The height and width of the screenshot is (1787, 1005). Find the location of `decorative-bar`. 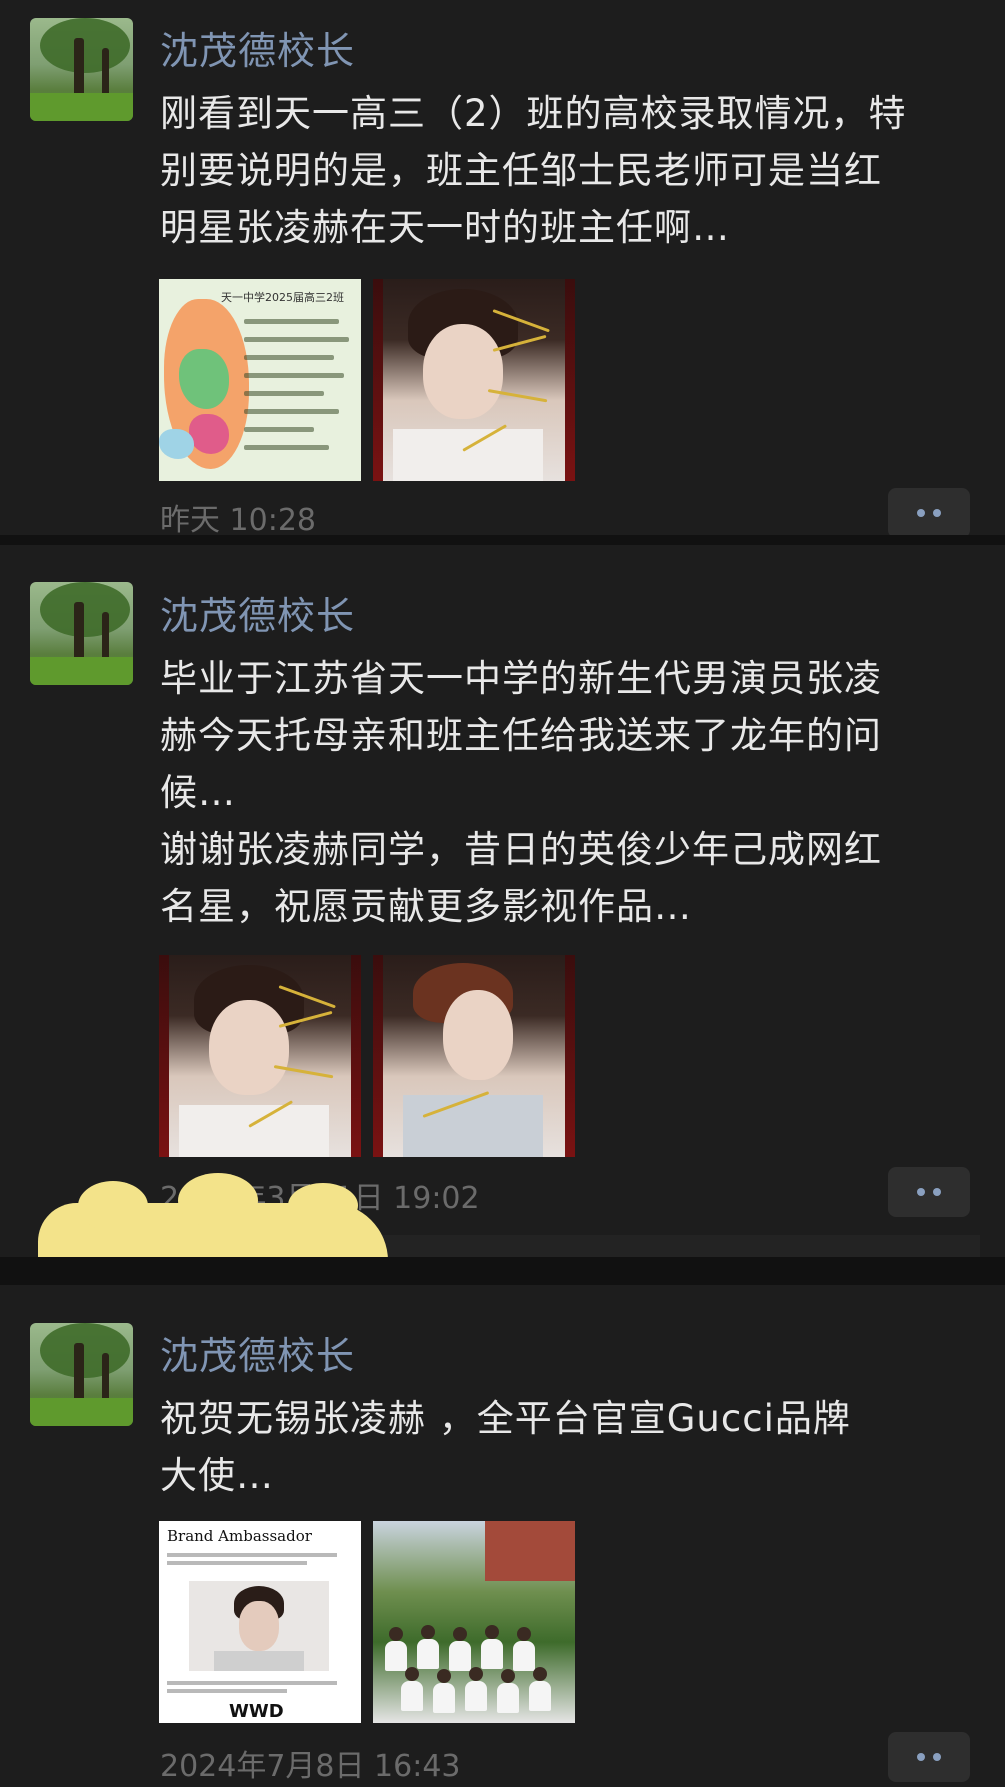

decorative-bar is located at coordinates (670, 1246).